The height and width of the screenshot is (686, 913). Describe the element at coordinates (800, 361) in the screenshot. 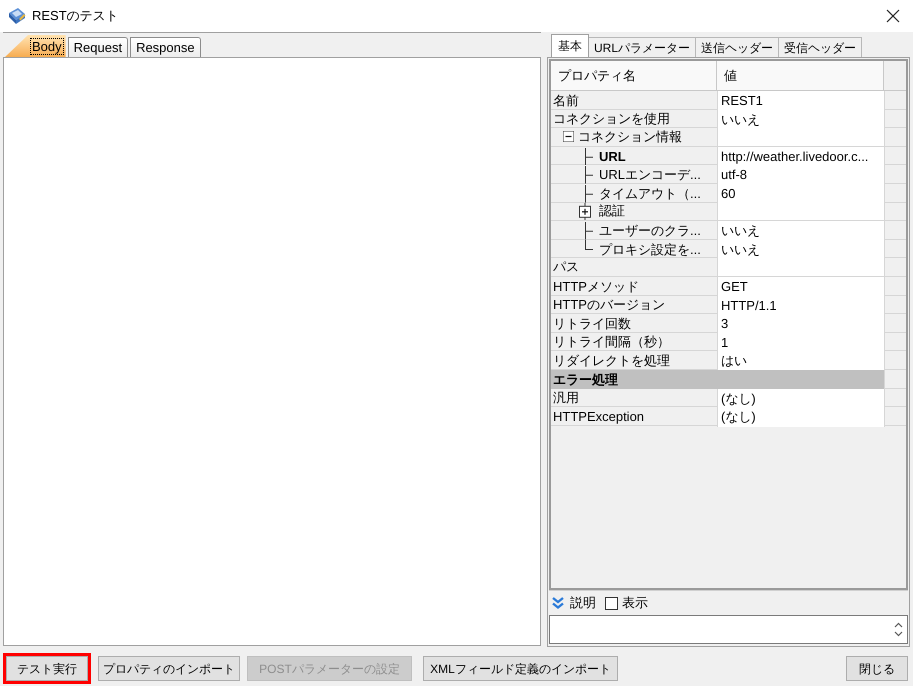

I see `property-value: はい` at that location.